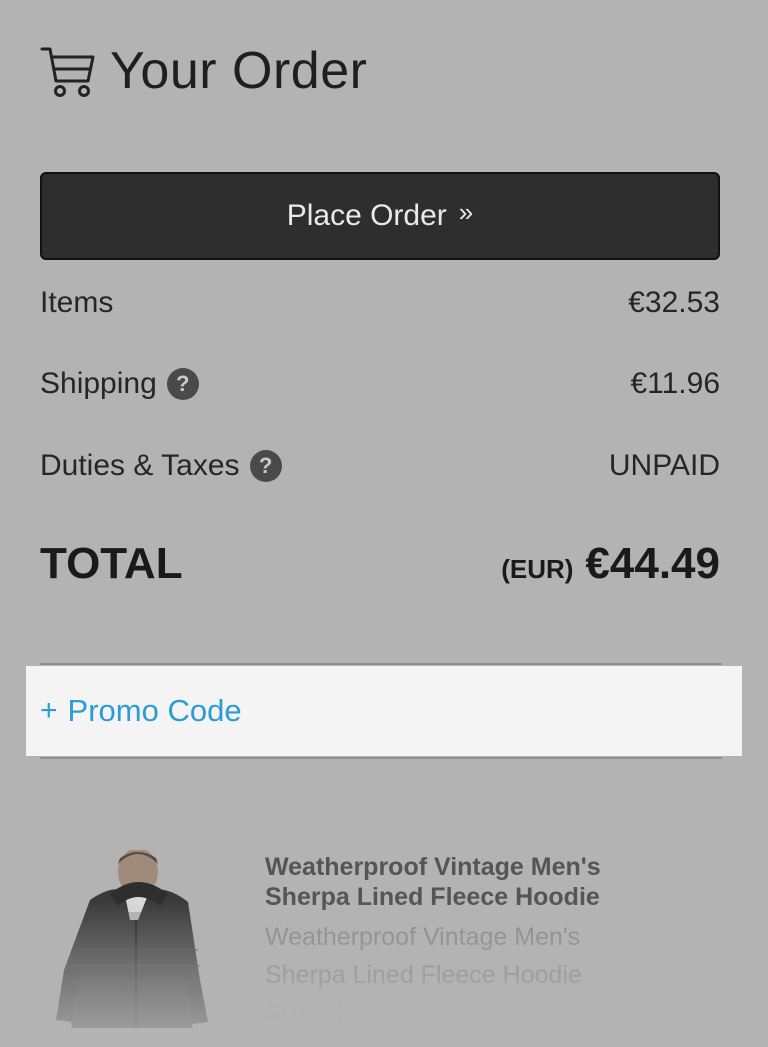  I want to click on product-title-line2: Sherpa Lined Fleece Hoodie, so click(505, 897).